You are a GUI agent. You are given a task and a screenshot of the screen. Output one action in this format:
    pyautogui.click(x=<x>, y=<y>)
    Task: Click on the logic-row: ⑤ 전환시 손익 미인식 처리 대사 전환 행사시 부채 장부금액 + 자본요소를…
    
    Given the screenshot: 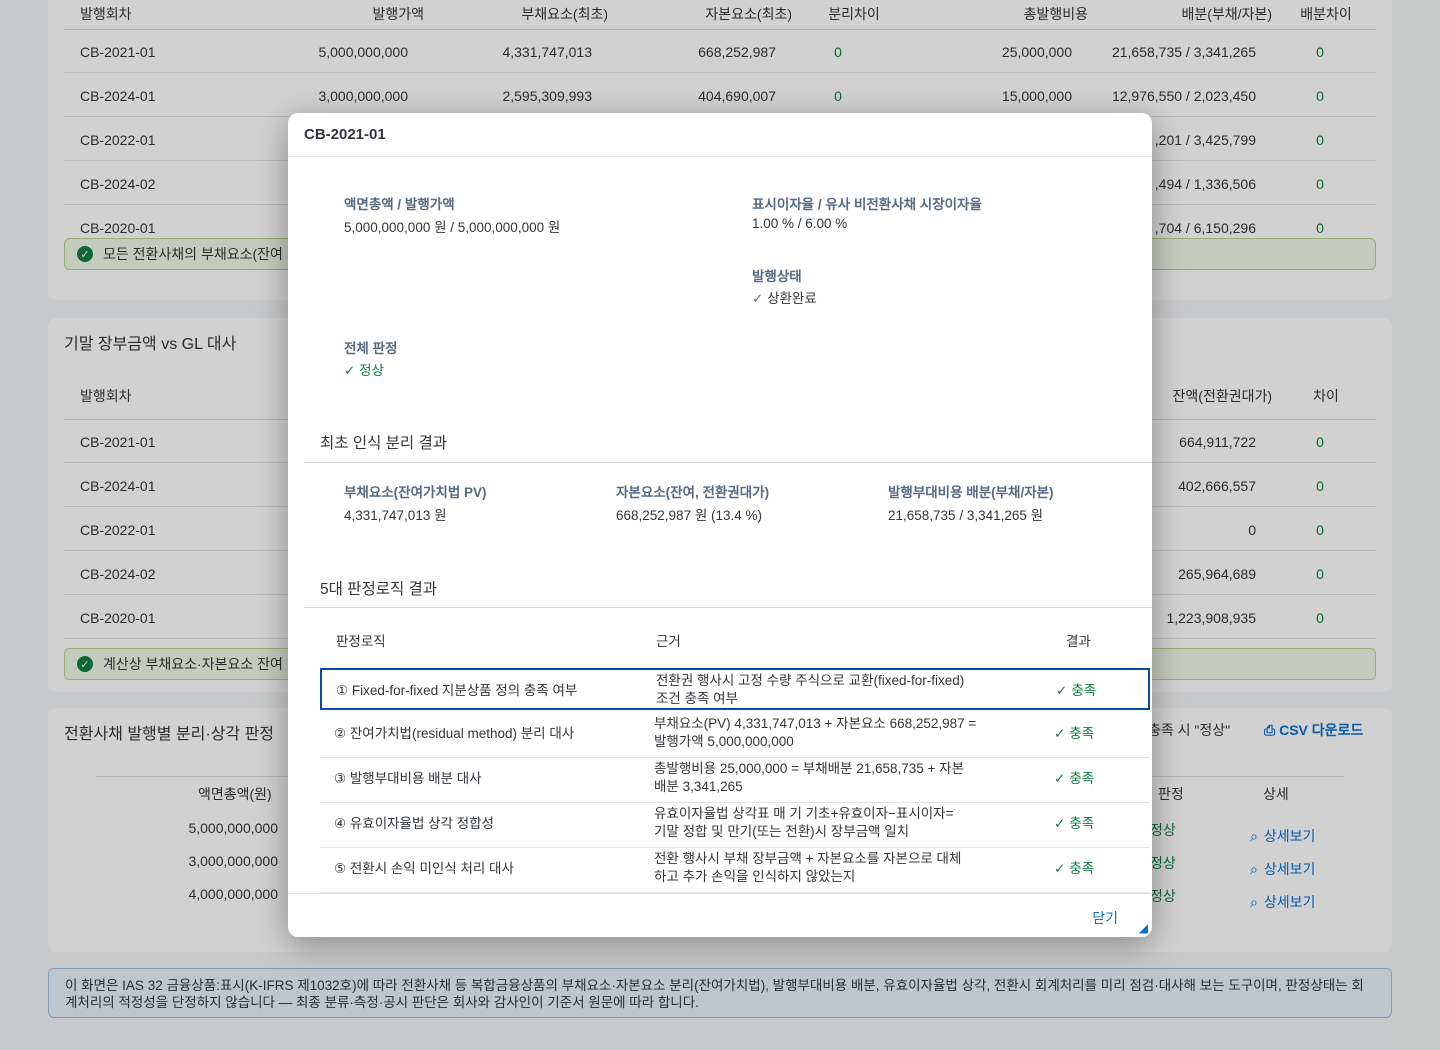 What is the action you would take?
    pyautogui.click(x=735, y=870)
    